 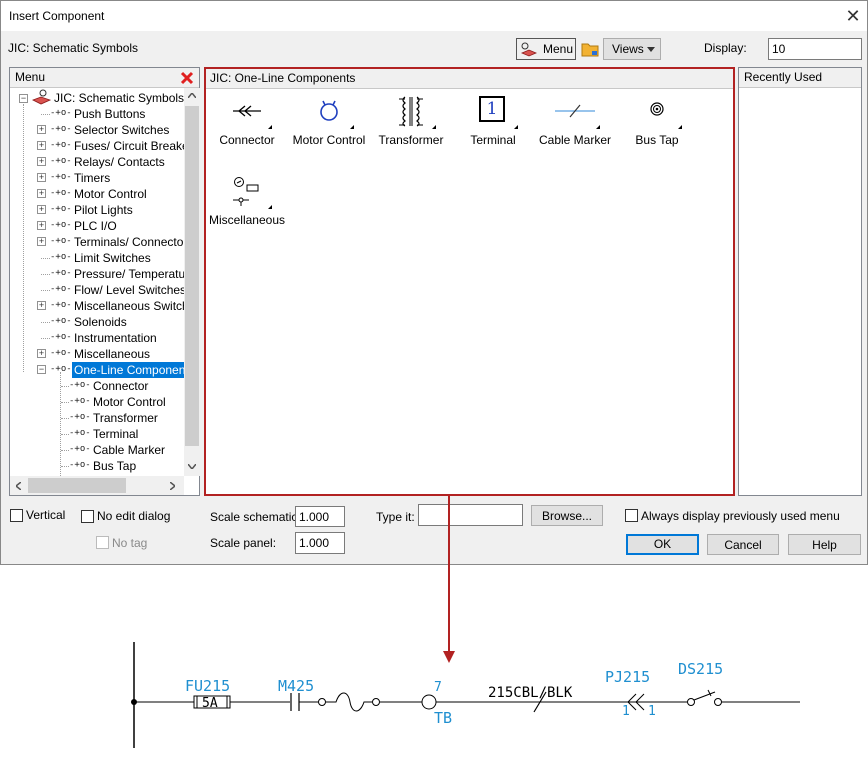 I want to click on tree-item: Flow/ Level Switches, so click(x=129, y=290).